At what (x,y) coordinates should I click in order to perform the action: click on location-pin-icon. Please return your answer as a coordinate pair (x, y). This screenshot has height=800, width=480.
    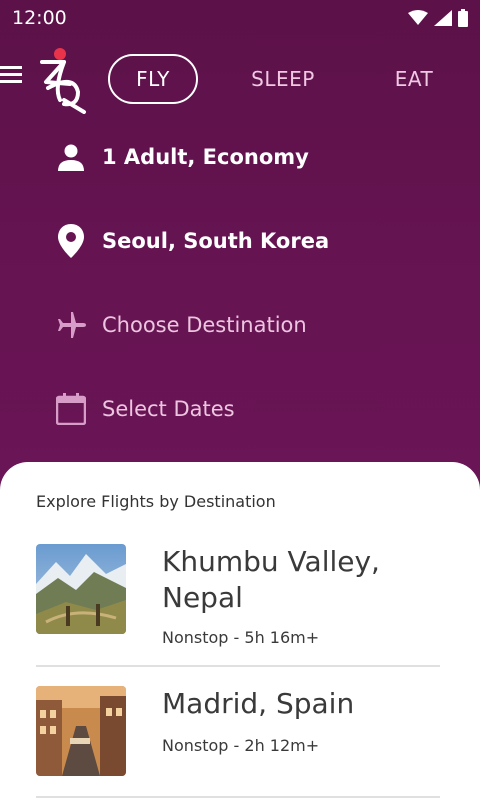
    Looking at the image, I should click on (71, 241).